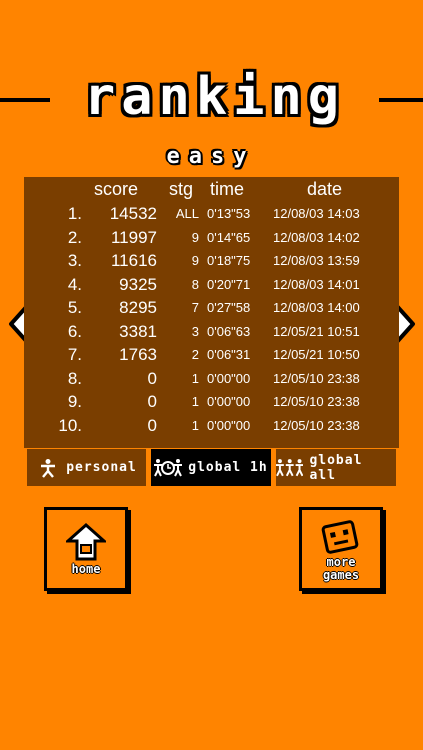 The height and width of the screenshot is (750, 423). What do you see at coordinates (101, 467) in the screenshot?
I see `tab-personal-label: personal` at bounding box center [101, 467].